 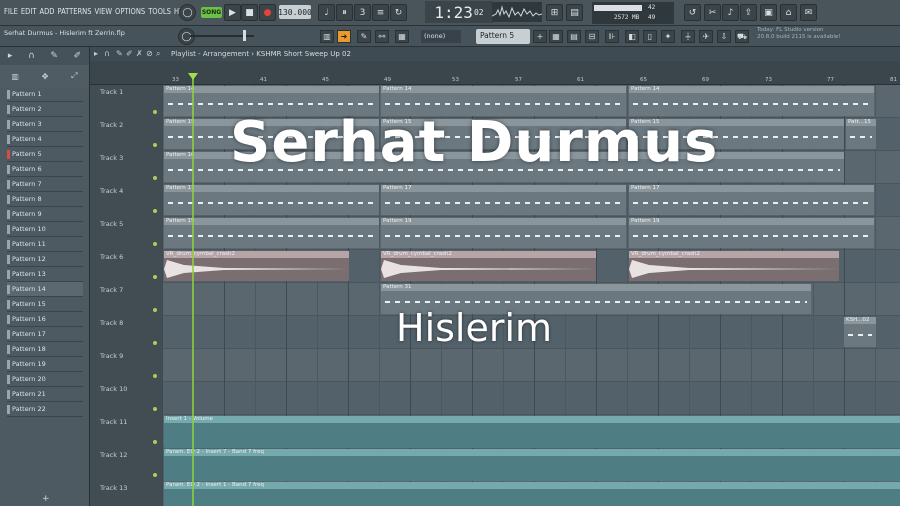 What do you see at coordinates (232, 12) in the screenshot?
I see `play-button: ▶` at bounding box center [232, 12].